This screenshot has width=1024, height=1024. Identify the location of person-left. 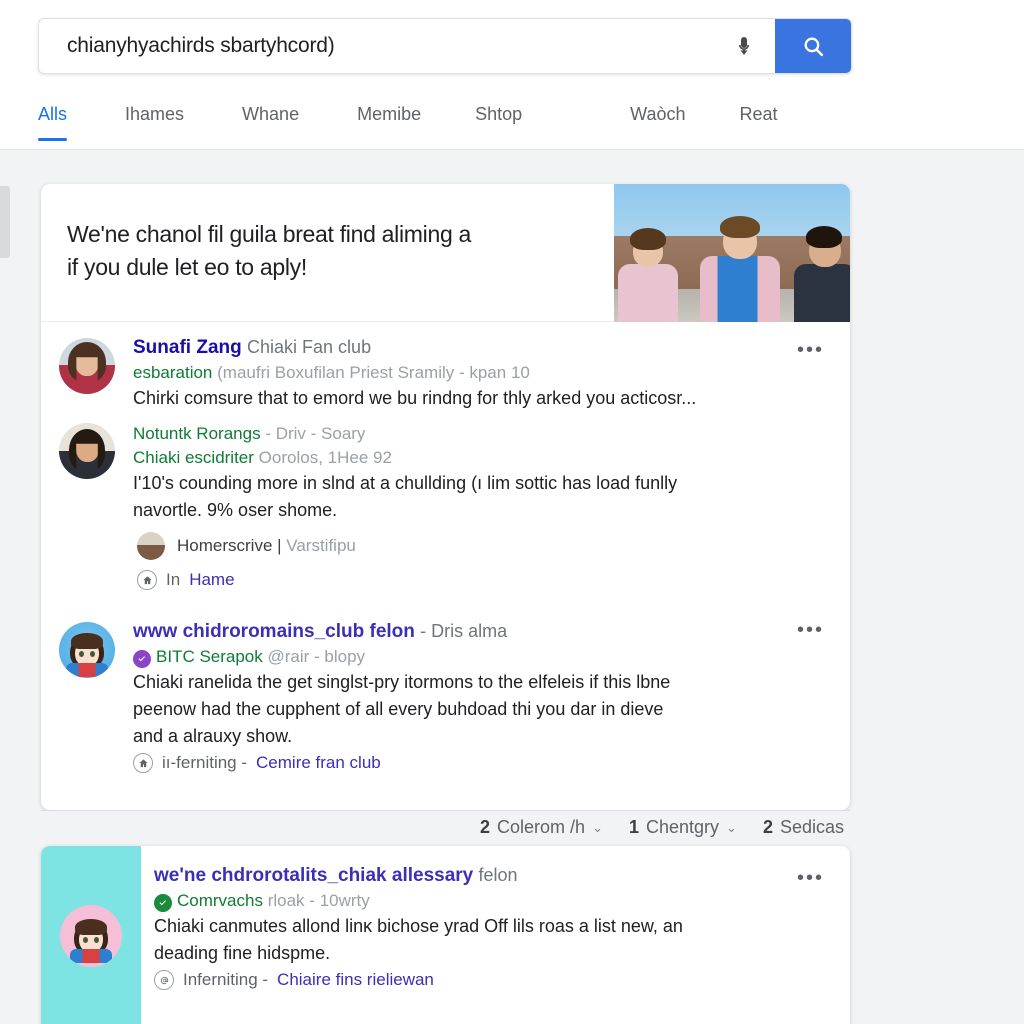
(648, 275).